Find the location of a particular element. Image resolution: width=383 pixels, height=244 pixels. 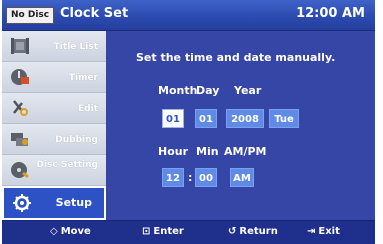

ampm-header: AM/PM is located at coordinates (245, 151).